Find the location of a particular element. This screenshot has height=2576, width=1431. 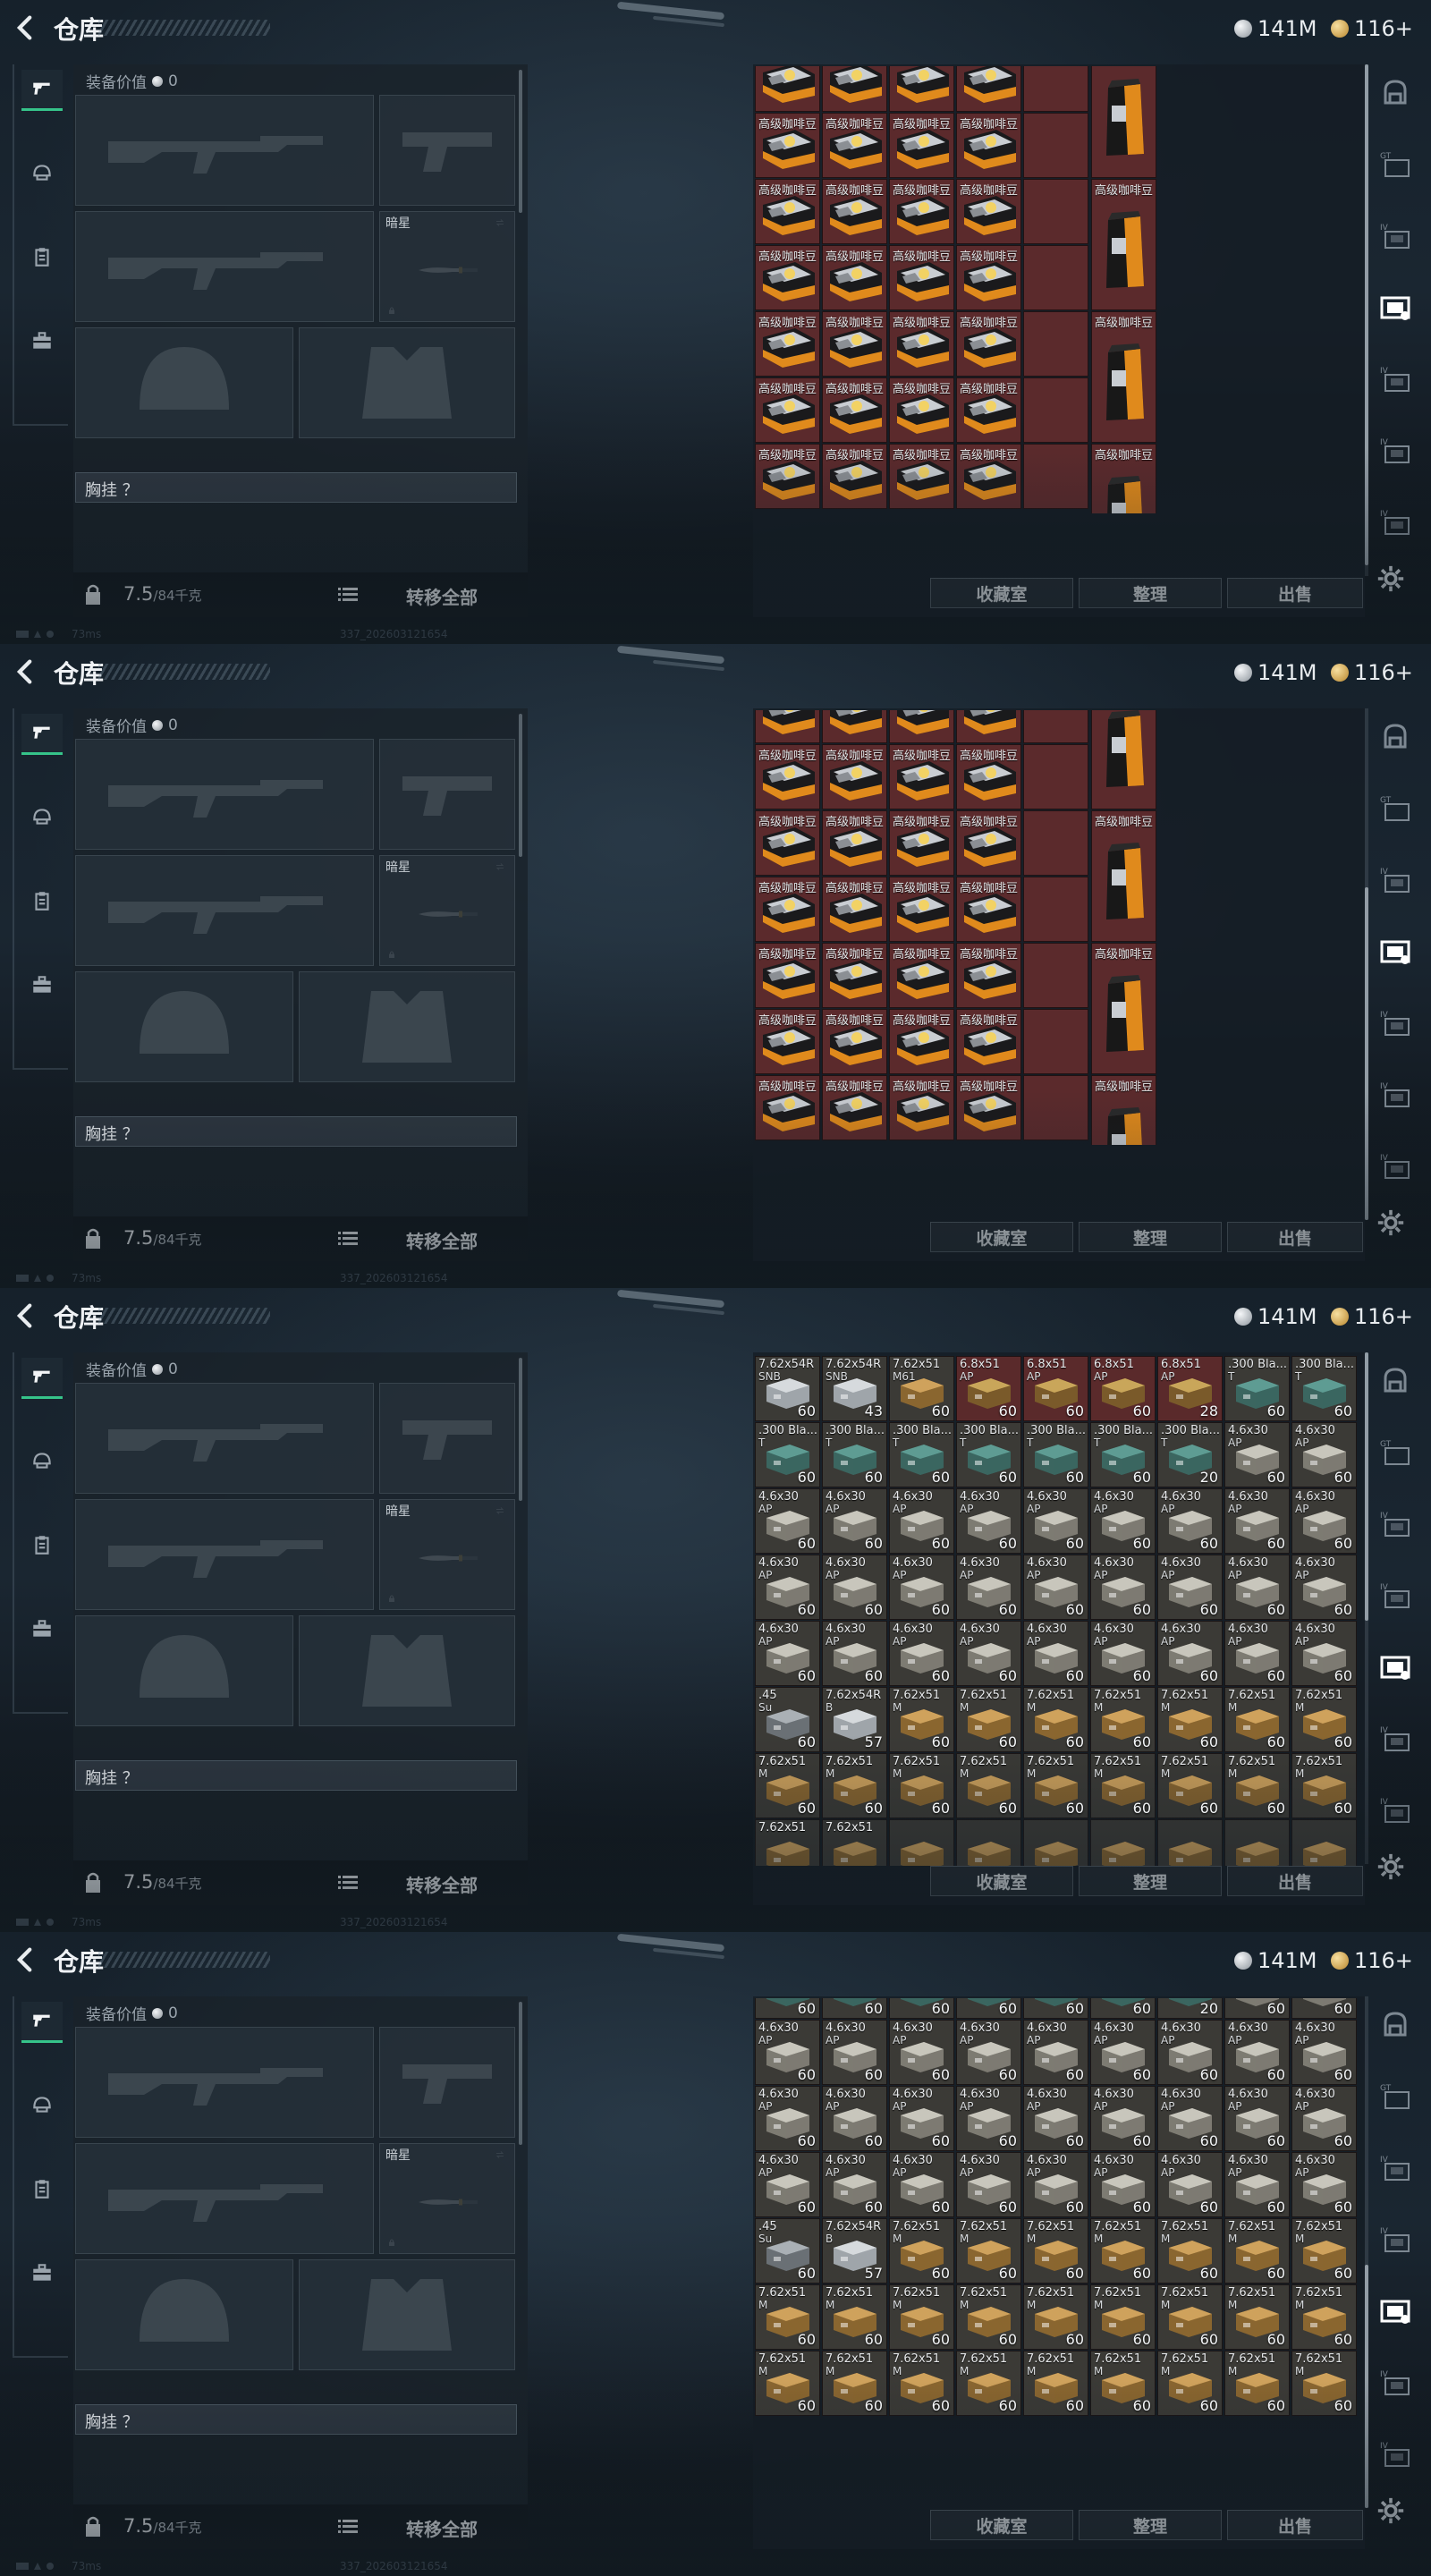

back-button is located at coordinates (29, 29).